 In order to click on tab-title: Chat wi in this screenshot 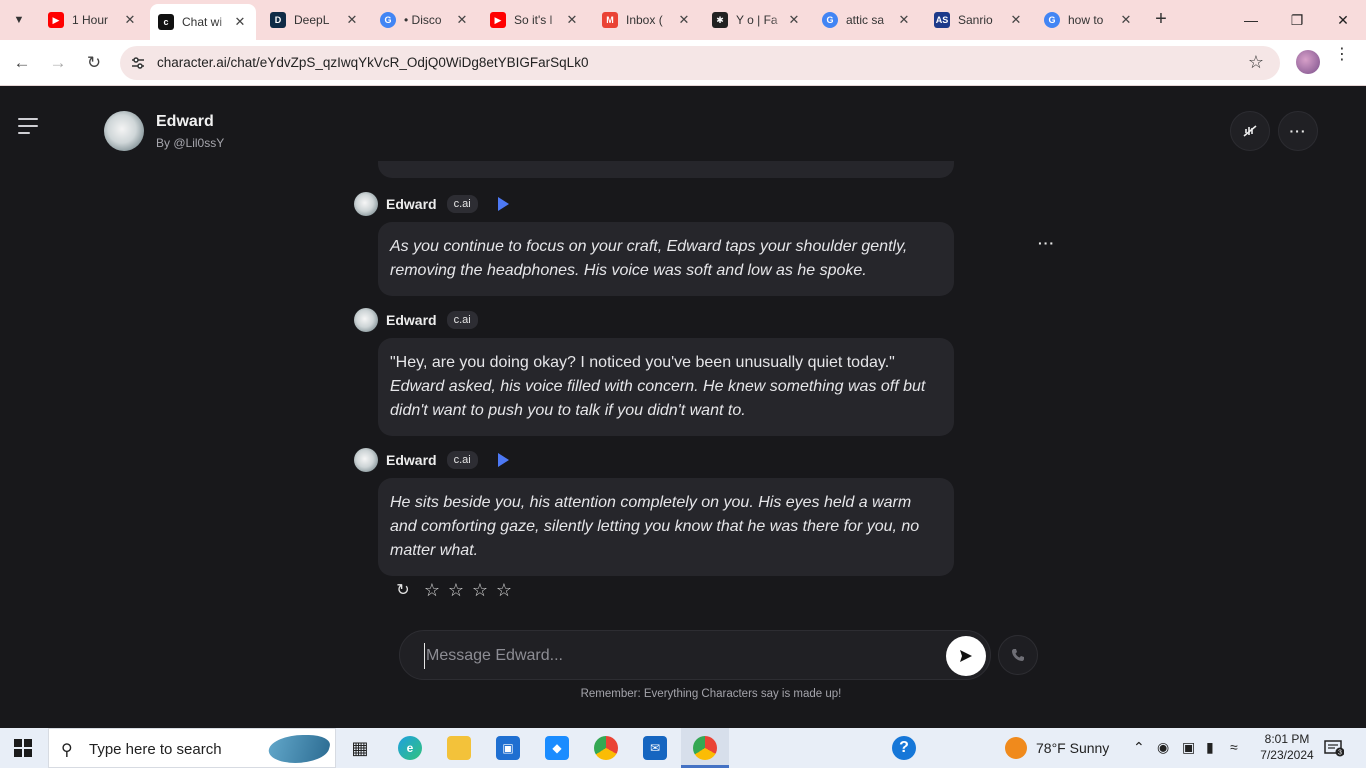, I will do `click(202, 22)`.